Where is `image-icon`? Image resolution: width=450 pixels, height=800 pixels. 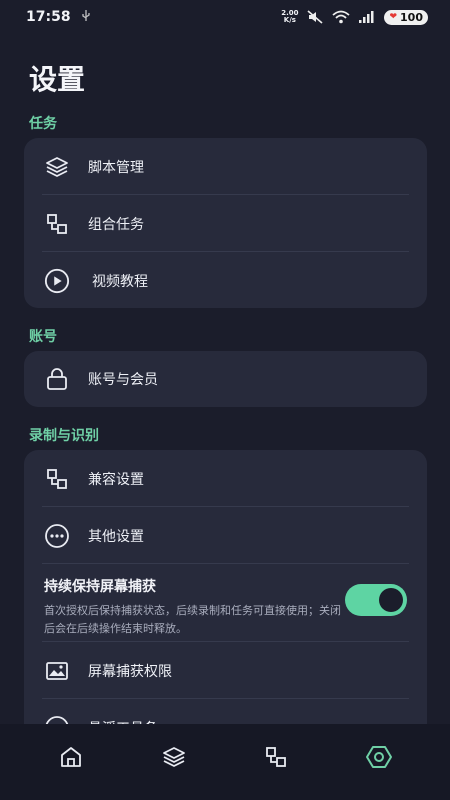 image-icon is located at coordinates (57, 671).